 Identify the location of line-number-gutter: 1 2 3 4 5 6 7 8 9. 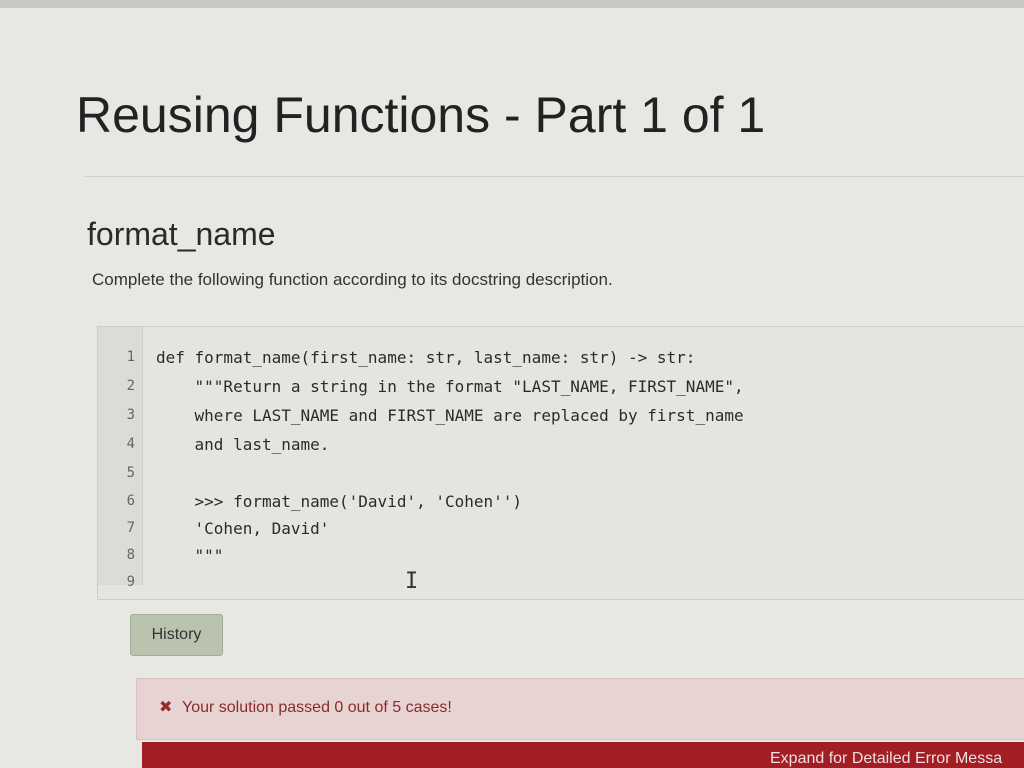
(120, 458).